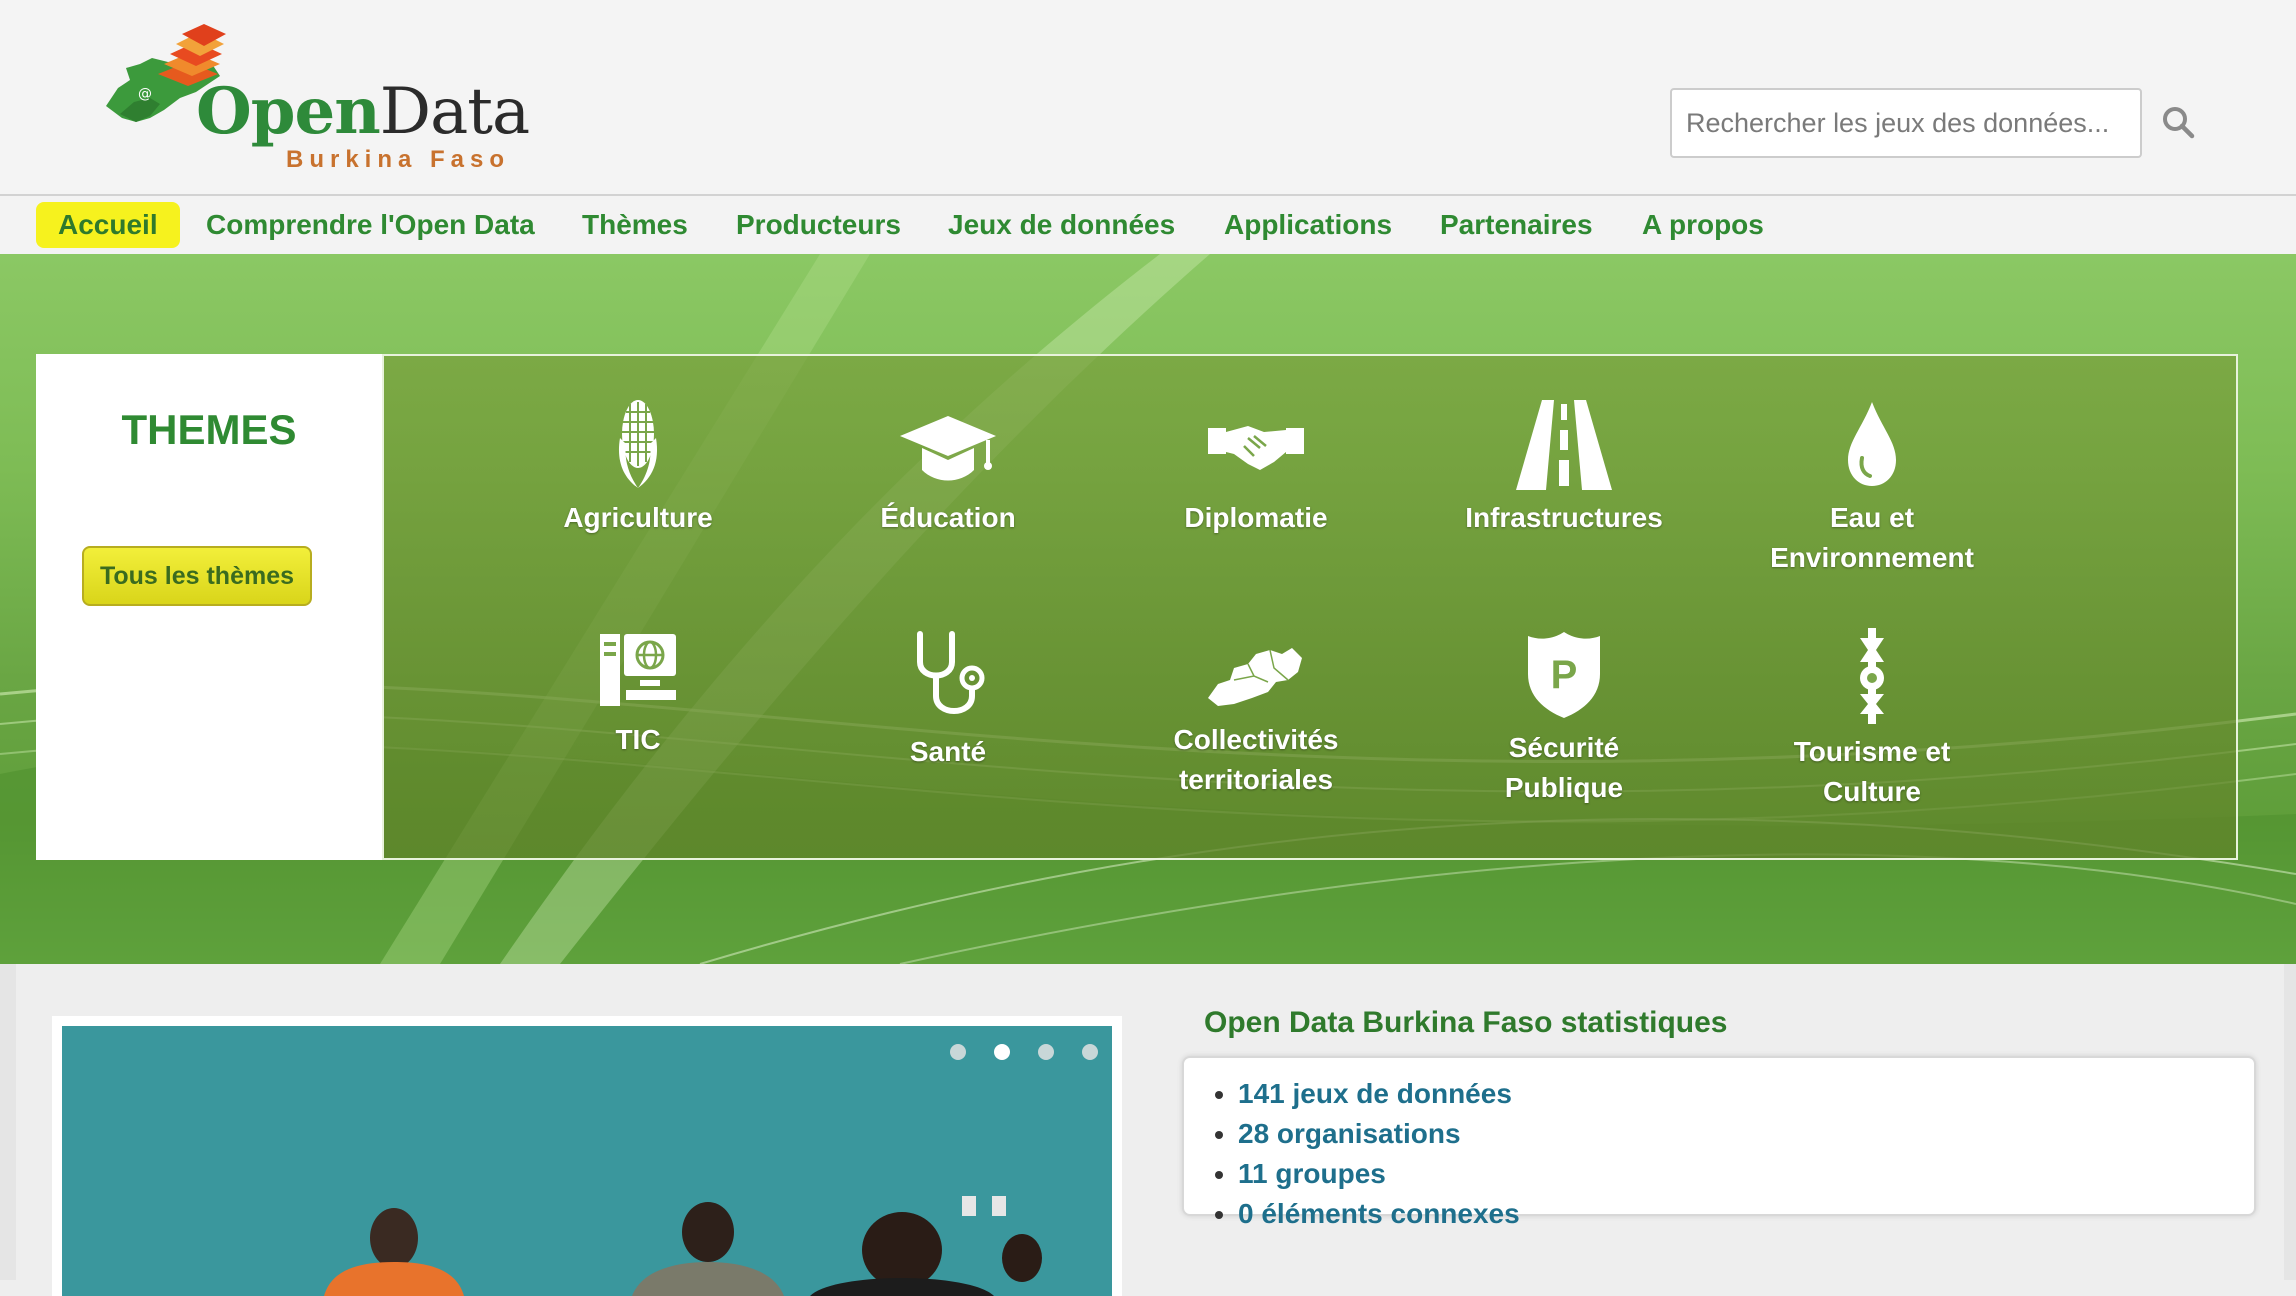 The width and height of the screenshot is (2296, 1296). What do you see at coordinates (1906, 123) in the screenshot?
I see `search-input` at bounding box center [1906, 123].